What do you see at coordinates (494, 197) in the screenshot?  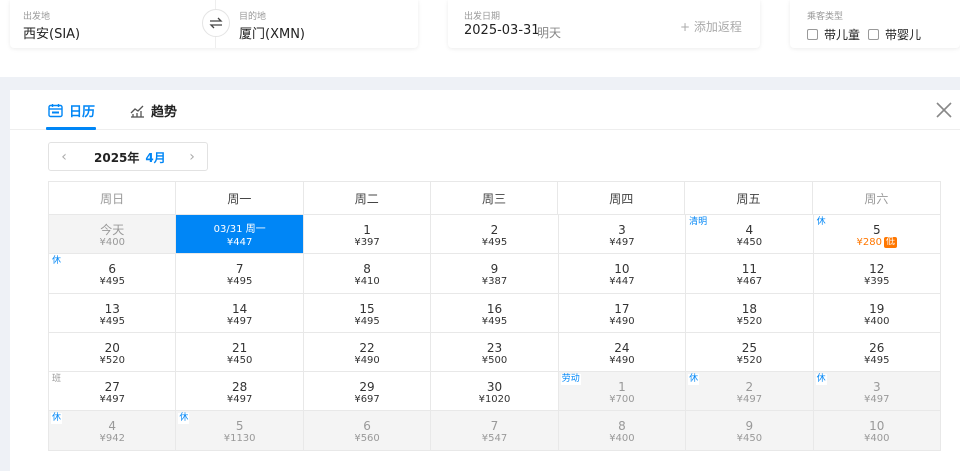 I see `weekday-header: 周日 周一 周二 周三 周四 周五 周六` at bounding box center [494, 197].